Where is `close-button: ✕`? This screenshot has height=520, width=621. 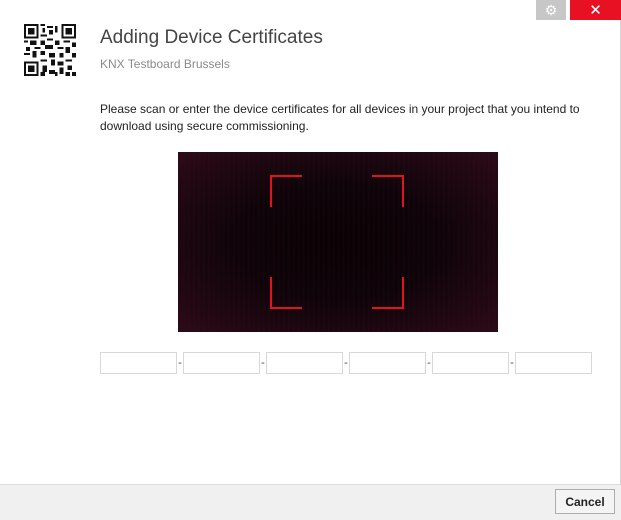 close-button: ✕ is located at coordinates (595, 10).